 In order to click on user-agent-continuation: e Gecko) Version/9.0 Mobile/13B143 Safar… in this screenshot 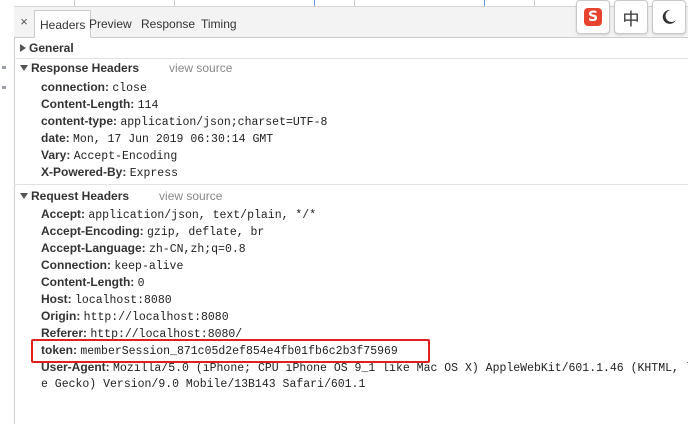, I will do `click(203, 384)`.